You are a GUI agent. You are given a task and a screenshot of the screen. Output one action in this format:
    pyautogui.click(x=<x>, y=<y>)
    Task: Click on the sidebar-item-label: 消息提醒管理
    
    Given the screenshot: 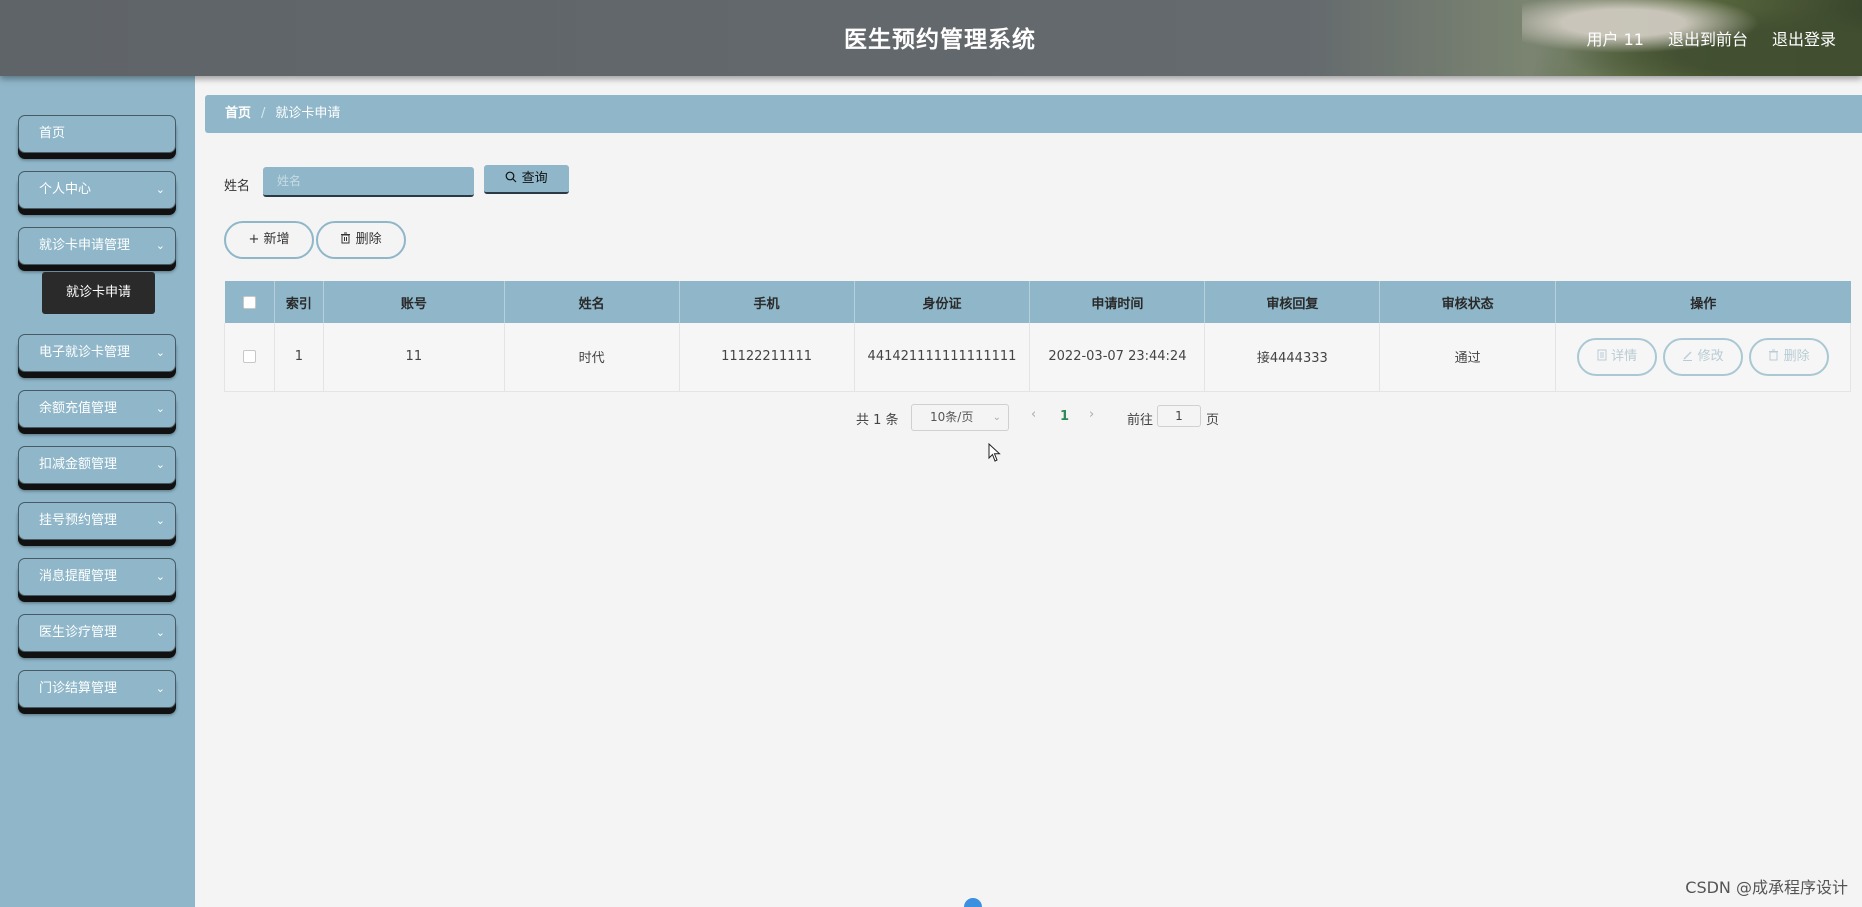 What is the action you would take?
    pyautogui.click(x=78, y=576)
    